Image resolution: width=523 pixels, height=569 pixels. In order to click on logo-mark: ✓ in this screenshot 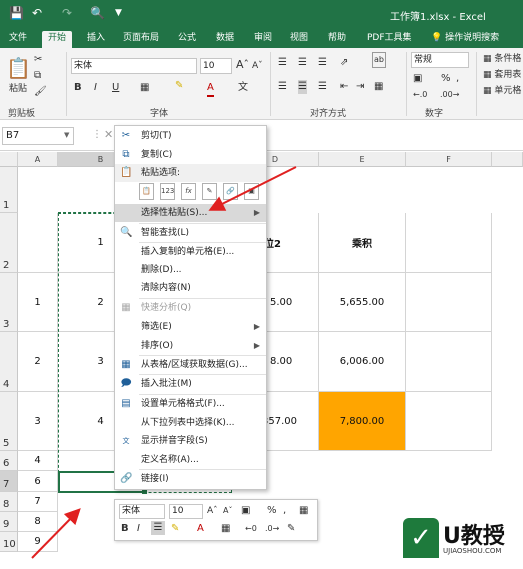, I will do `click(421, 538)`.